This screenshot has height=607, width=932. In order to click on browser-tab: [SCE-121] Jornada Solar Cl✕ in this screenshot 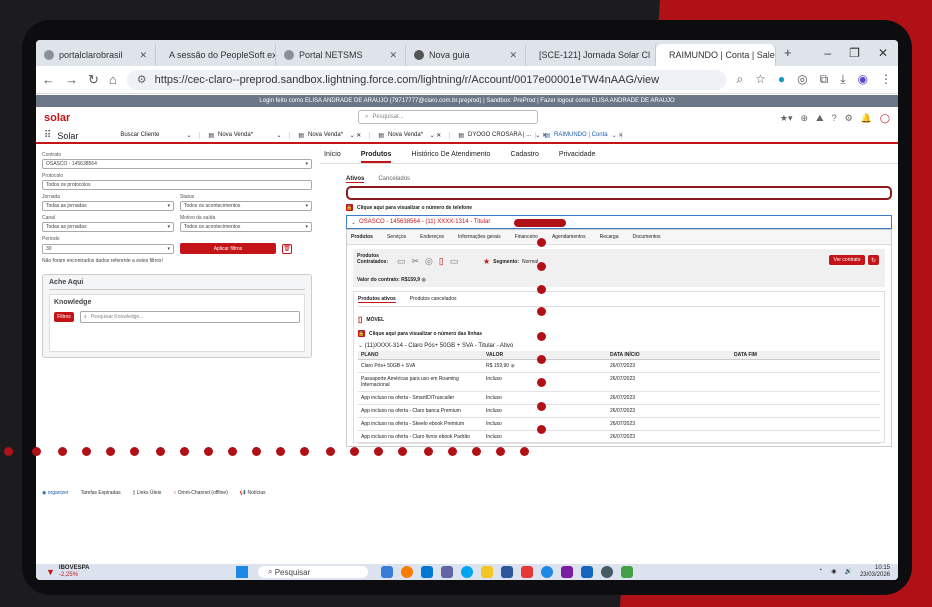, I will do `click(591, 55)`.